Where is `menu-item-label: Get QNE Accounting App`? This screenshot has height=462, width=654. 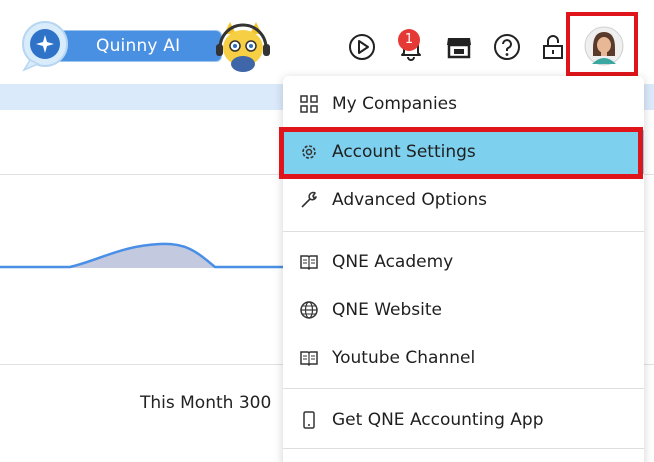 menu-item-label: Get QNE Accounting App is located at coordinates (438, 420).